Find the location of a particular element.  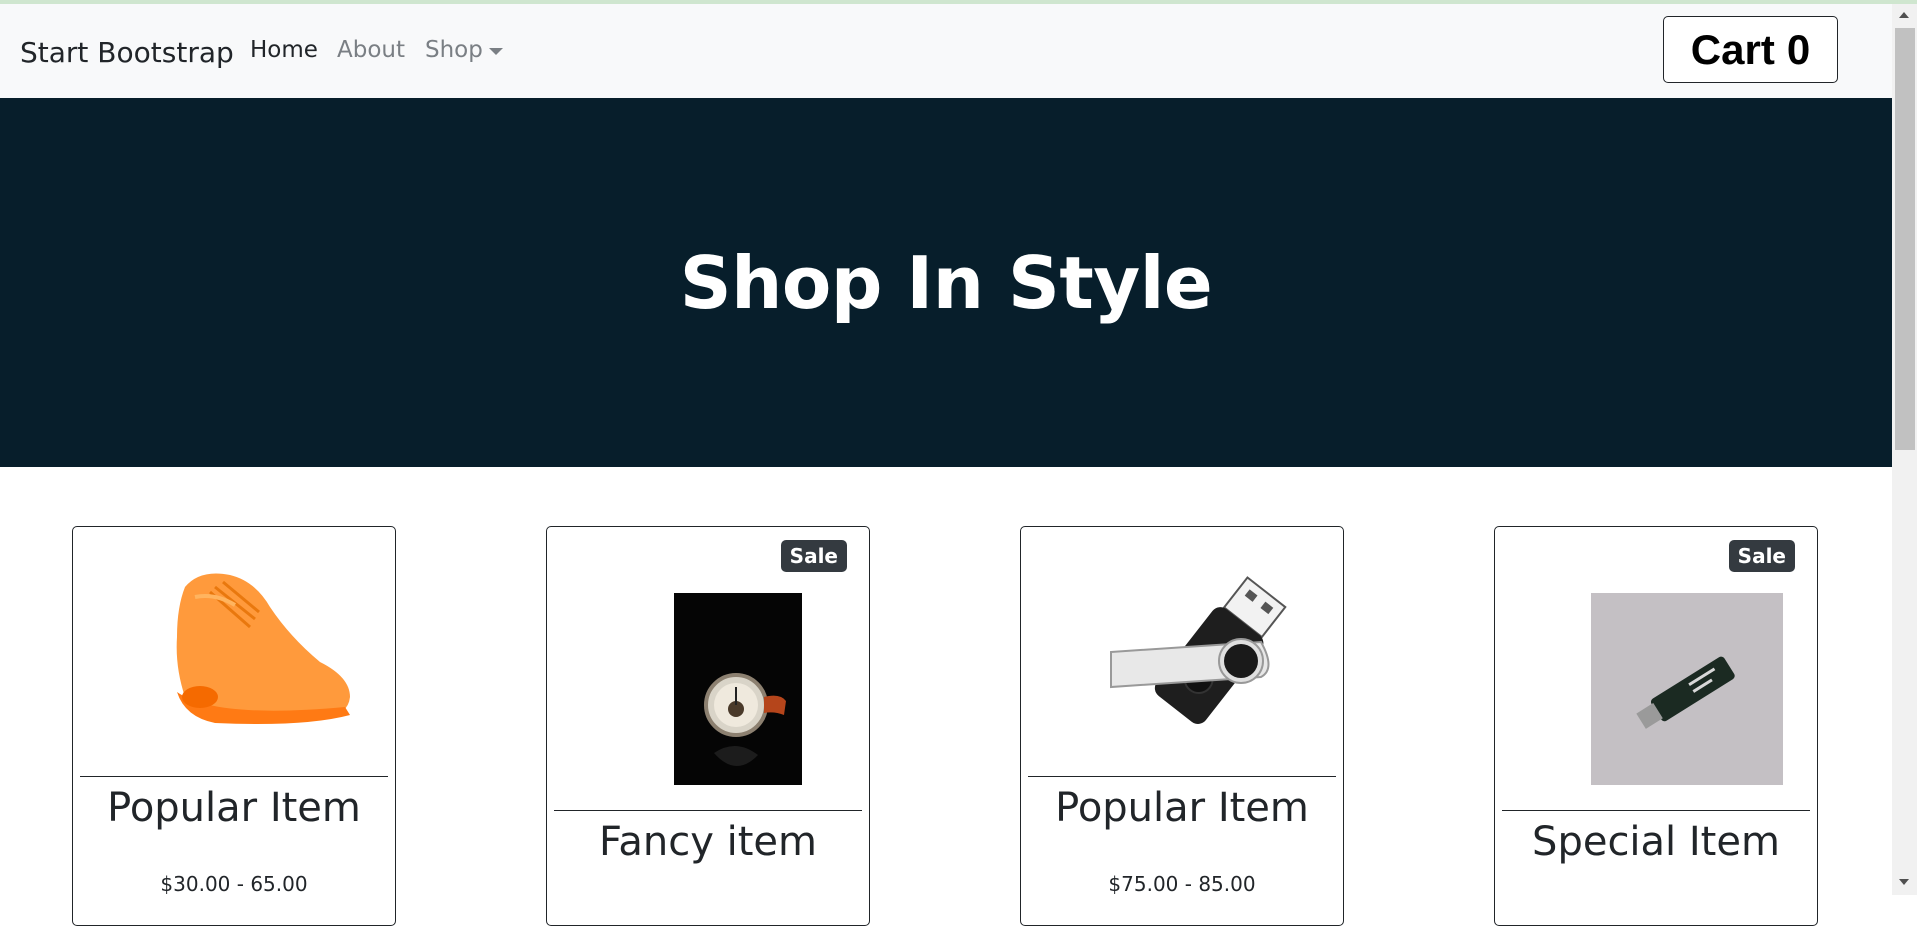

product-card: Popular Item $75.00 - 85.00 is located at coordinates (1182, 726).